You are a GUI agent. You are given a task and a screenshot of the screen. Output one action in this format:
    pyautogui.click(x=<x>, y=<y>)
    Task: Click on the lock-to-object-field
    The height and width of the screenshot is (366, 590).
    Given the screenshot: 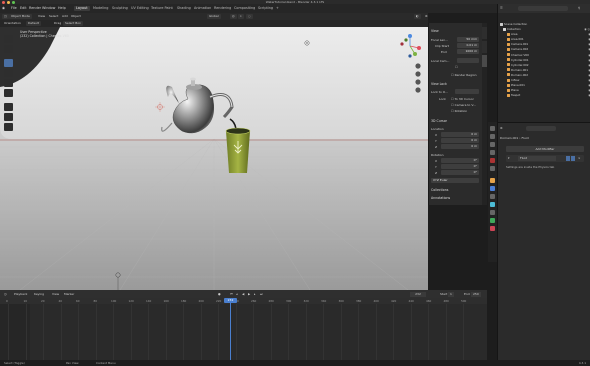 What is the action you would take?
    pyautogui.click(x=467, y=91)
    